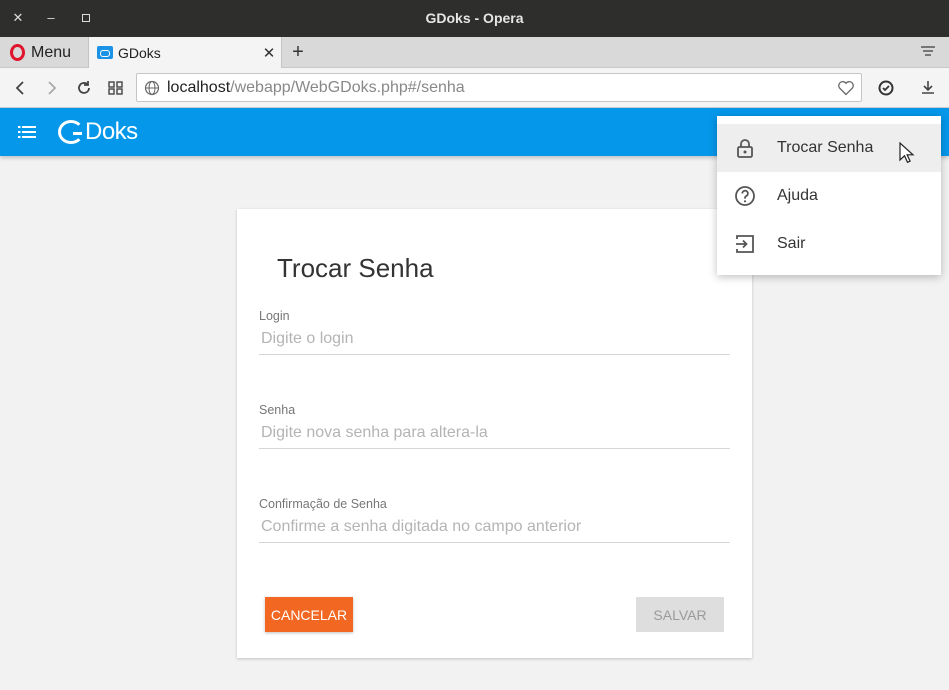 This screenshot has width=949, height=690. I want to click on speed-dial-icon, so click(116, 88).